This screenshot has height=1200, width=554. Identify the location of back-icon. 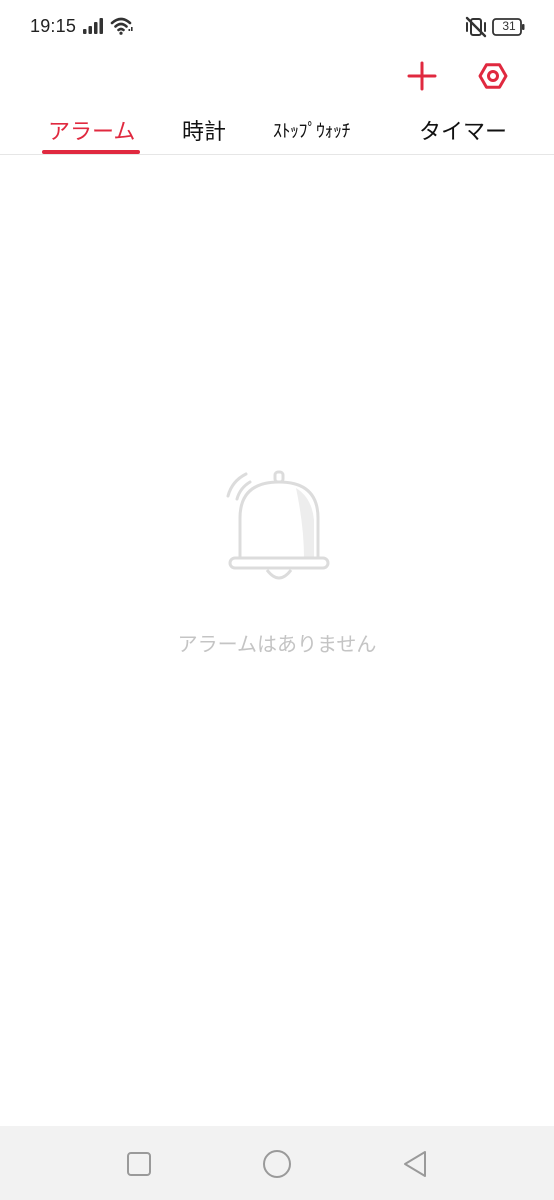
(415, 1164).